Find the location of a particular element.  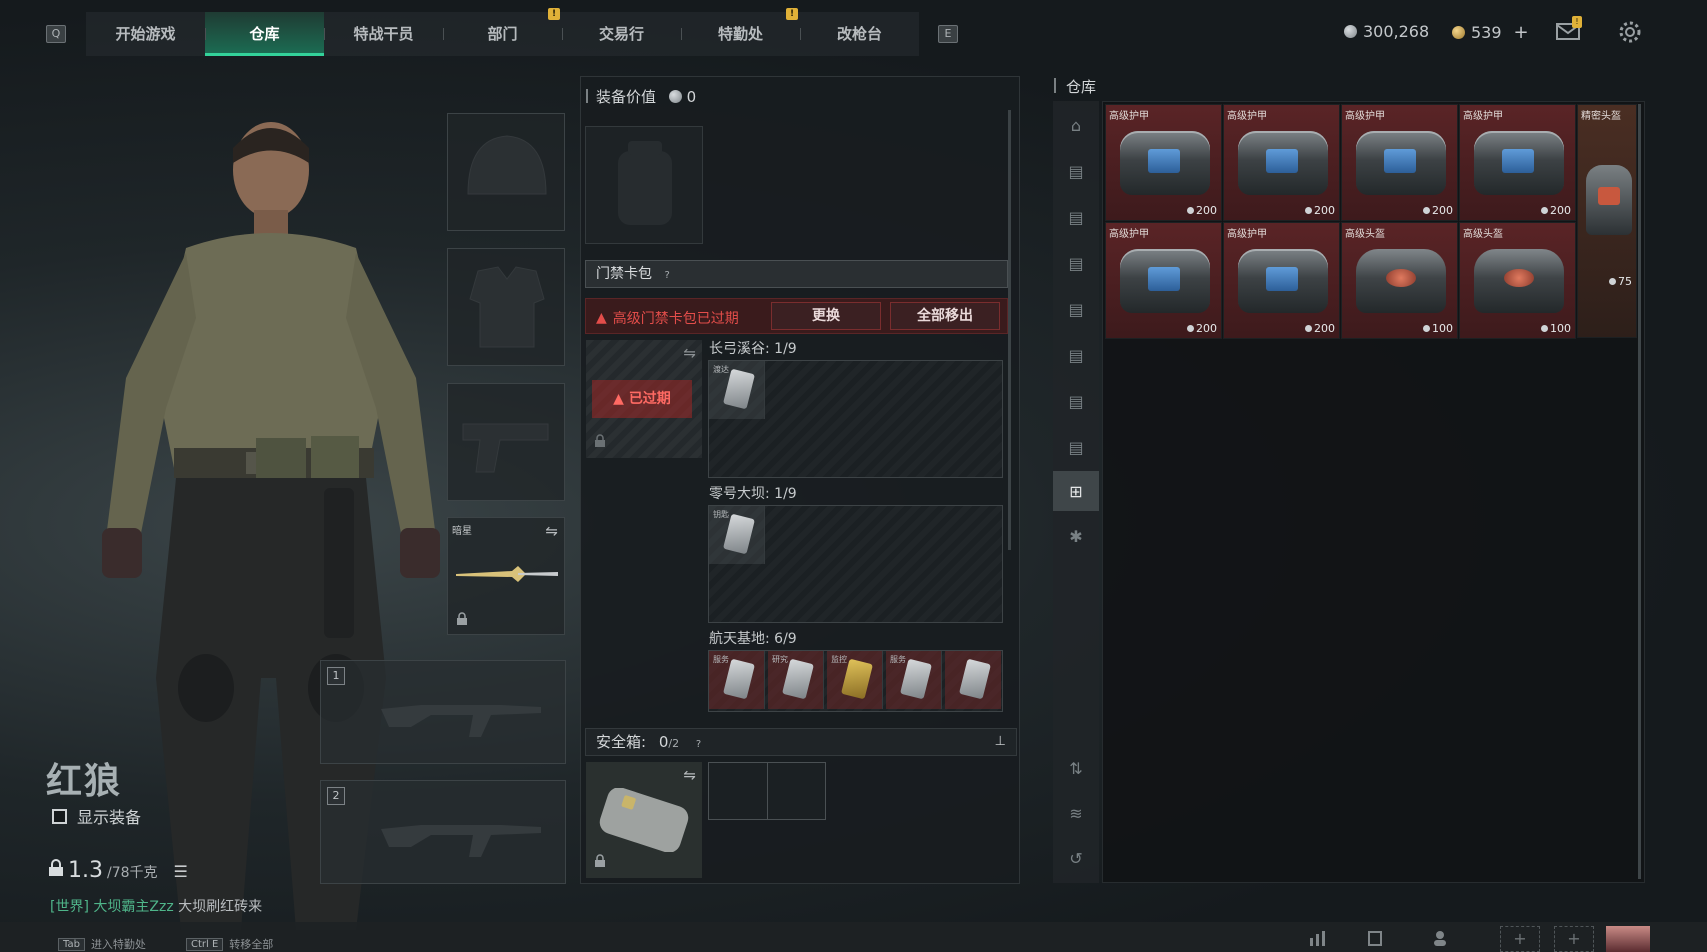

sort-icon: ⇅ is located at coordinates (1076, 768).